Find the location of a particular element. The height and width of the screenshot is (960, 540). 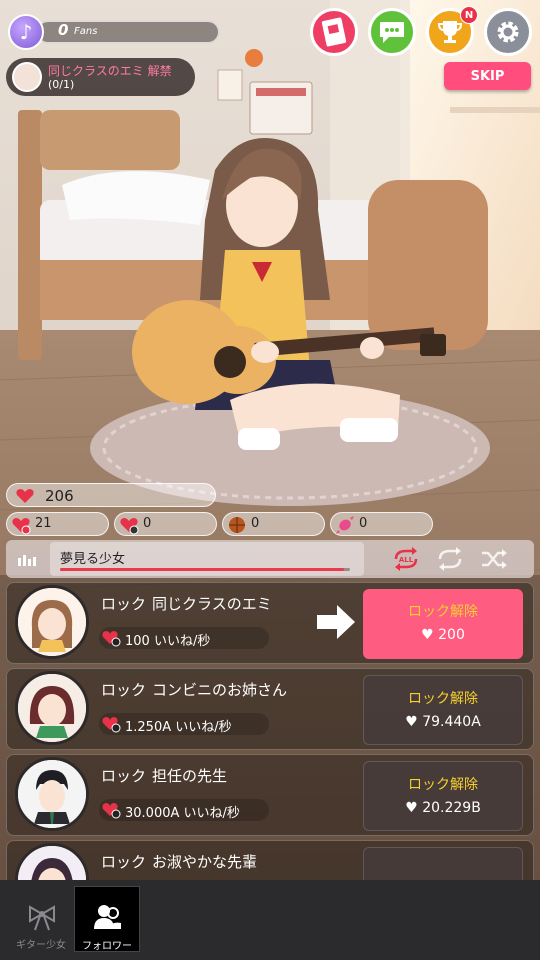

stat-candy: 0 is located at coordinates (381, 524).